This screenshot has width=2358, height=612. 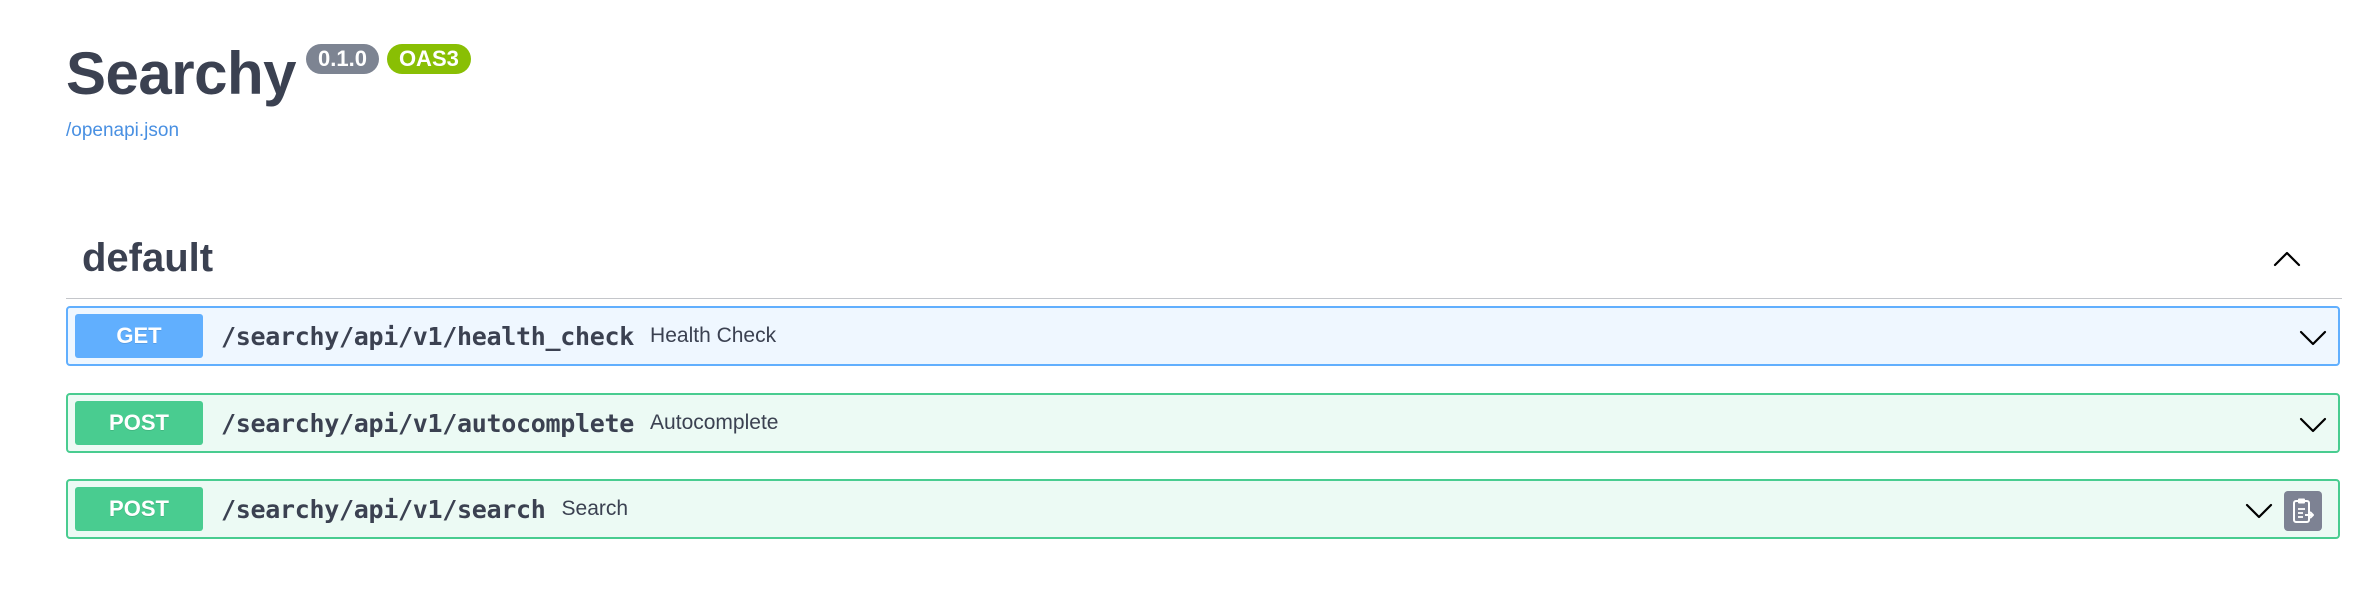 I want to click on version-badge: 0.1.0, so click(x=342, y=59).